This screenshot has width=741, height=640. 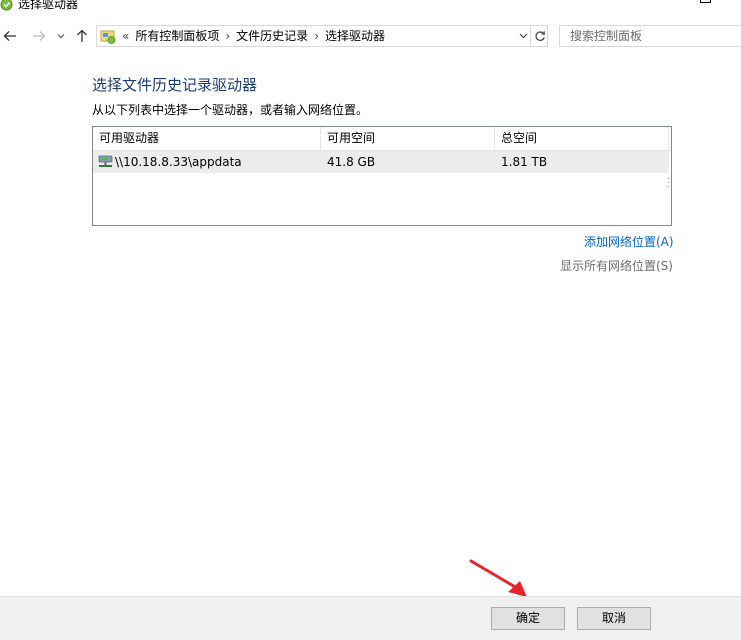 What do you see at coordinates (668, 182) in the screenshot?
I see `resize-grip-icon` at bounding box center [668, 182].